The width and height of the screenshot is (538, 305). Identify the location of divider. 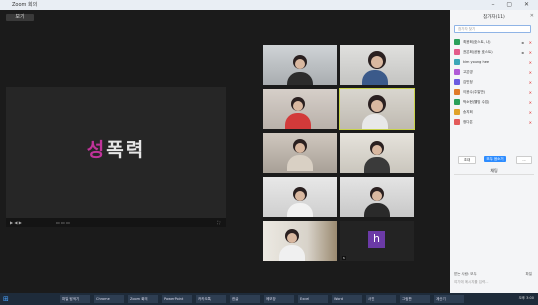
(494, 174).